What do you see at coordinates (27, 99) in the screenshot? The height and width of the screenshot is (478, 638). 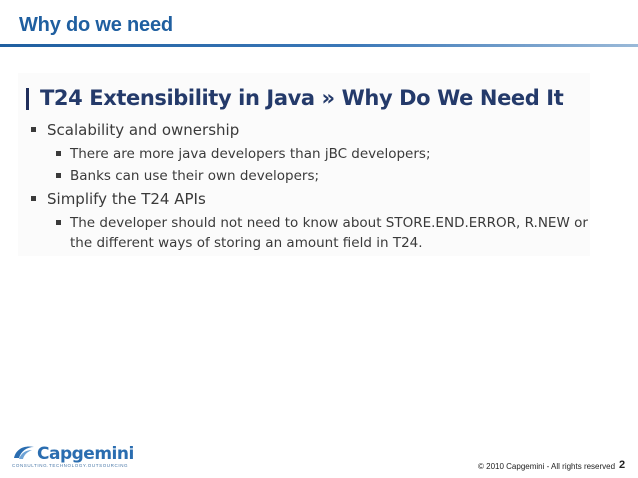 I see `heading-accent-bar` at bounding box center [27, 99].